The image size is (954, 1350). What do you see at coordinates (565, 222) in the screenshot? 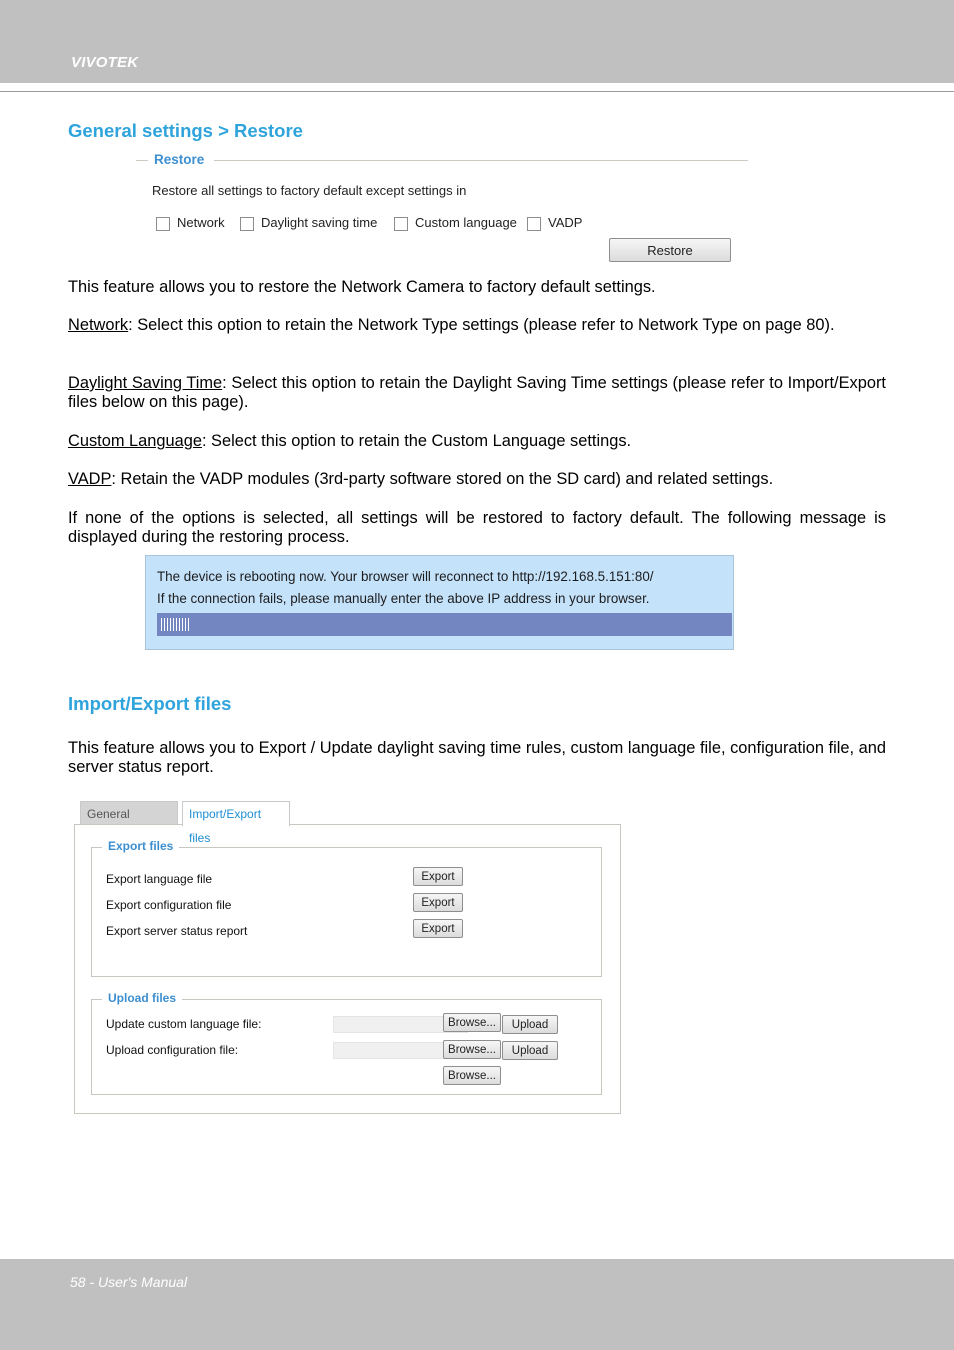
I see `vadp-checkbox-label: VADP` at bounding box center [565, 222].